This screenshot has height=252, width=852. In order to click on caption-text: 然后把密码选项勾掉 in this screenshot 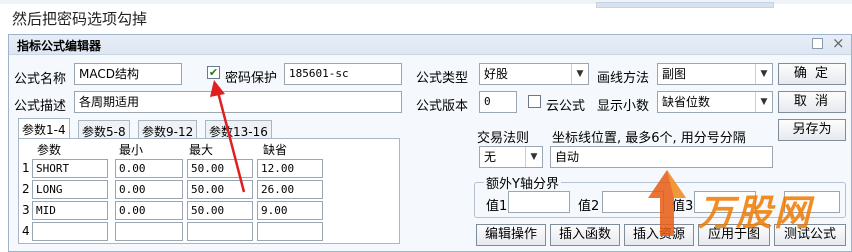, I will do `click(80, 19)`.